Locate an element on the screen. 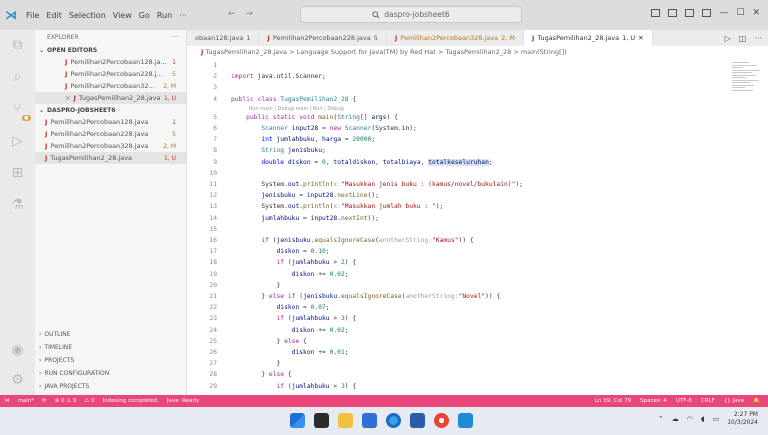 The width and height of the screenshot is (768, 435). wifi-icon: ◠ is located at coordinates (690, 419).